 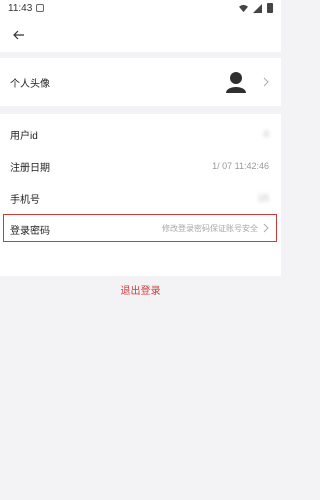 What do you see at coordinates (266, 134) in the screenshot?
I see `user-id-value: 4` at bounding box center [266, 134].